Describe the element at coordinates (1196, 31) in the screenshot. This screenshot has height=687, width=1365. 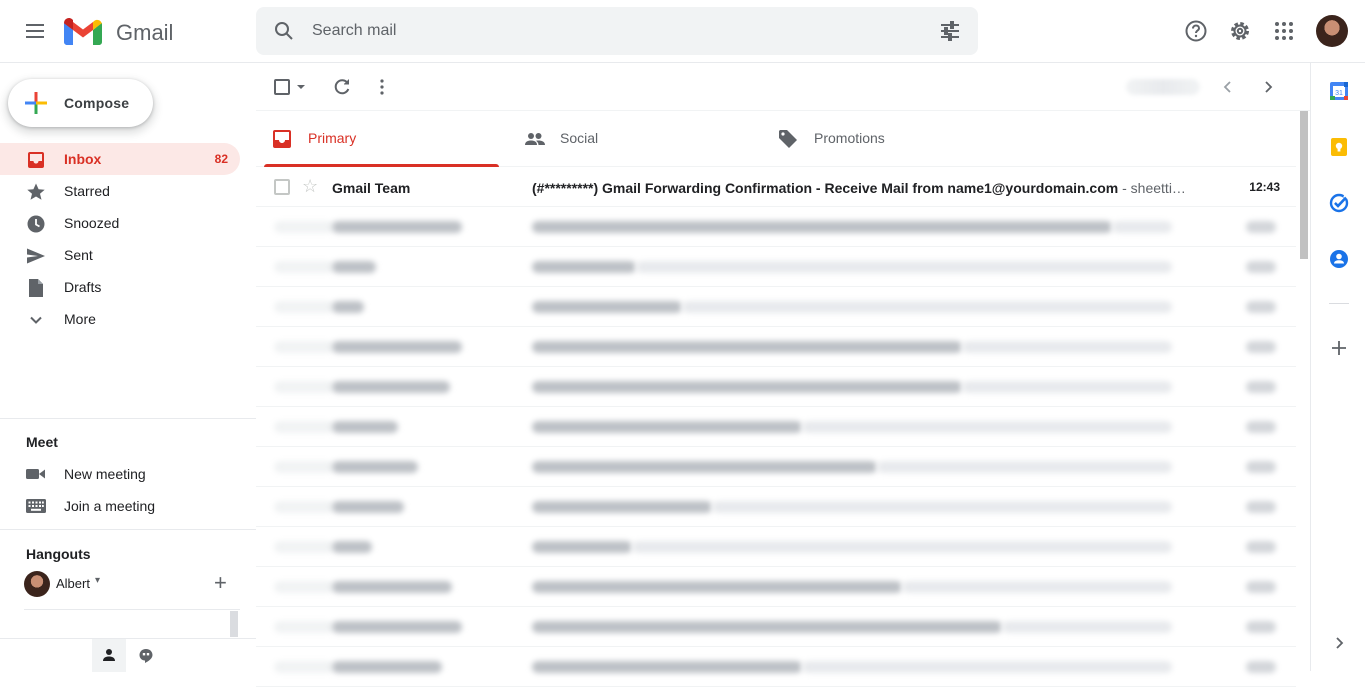
I see `help-icon` at that location.